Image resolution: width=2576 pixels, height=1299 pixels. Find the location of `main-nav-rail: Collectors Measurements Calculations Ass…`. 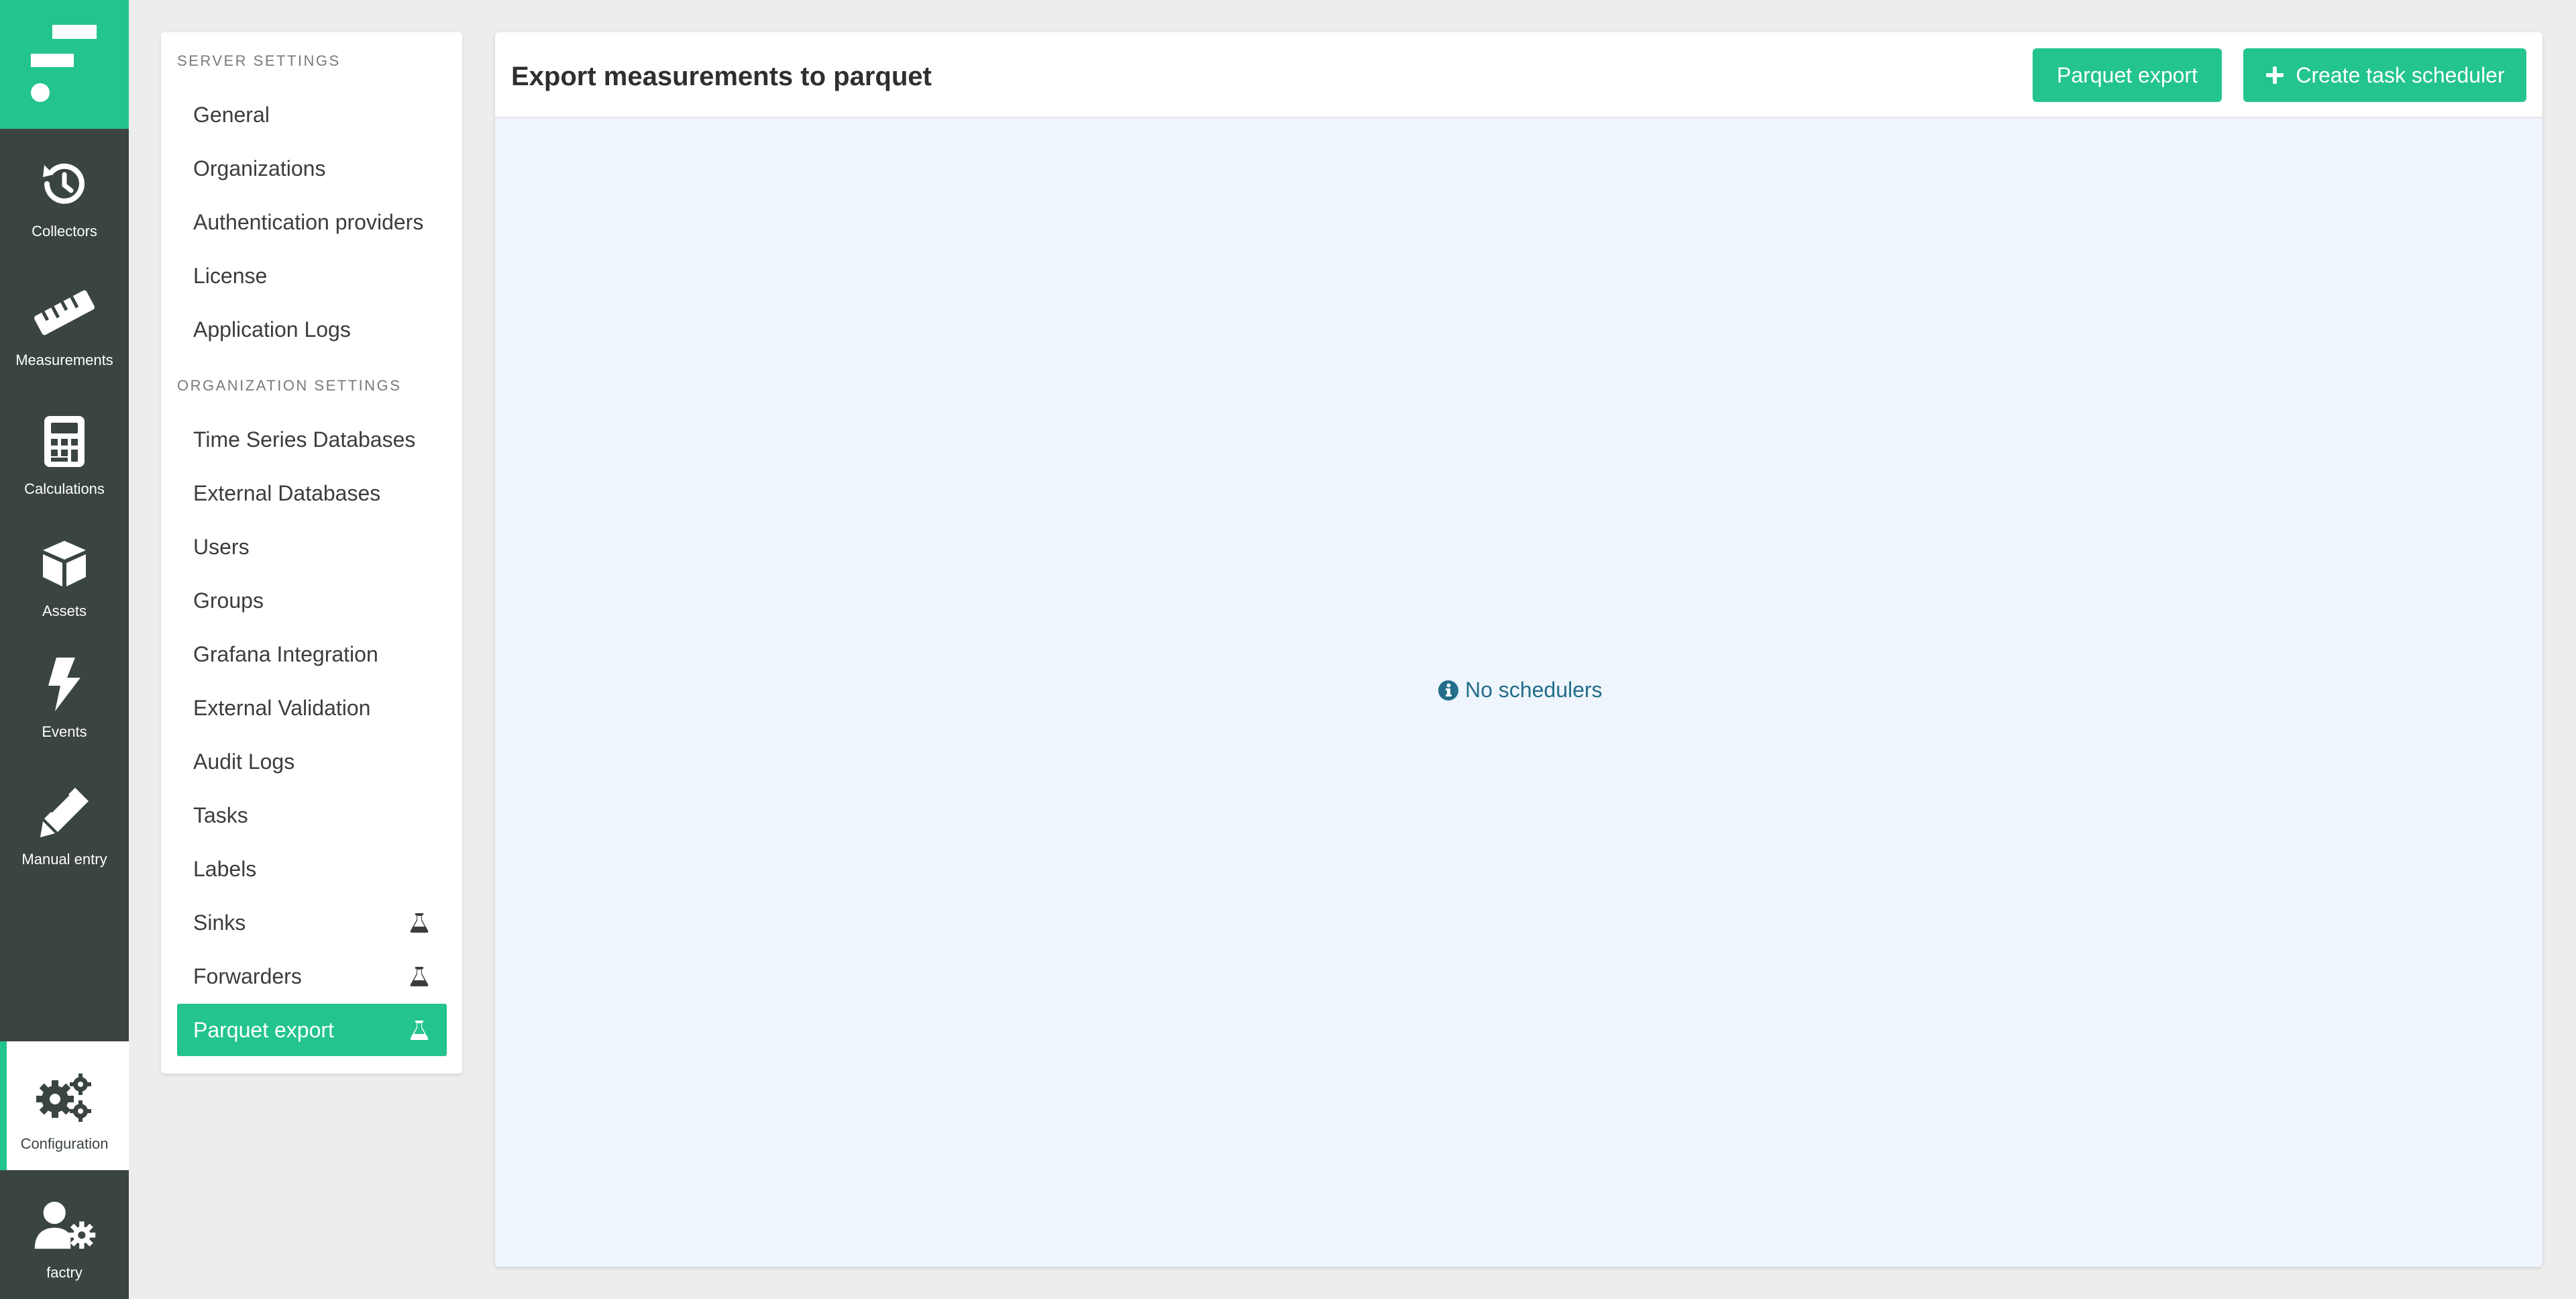

main-nav-rail: Collectors Measurements Calculations Ass… is located at coordinates (64, 649).